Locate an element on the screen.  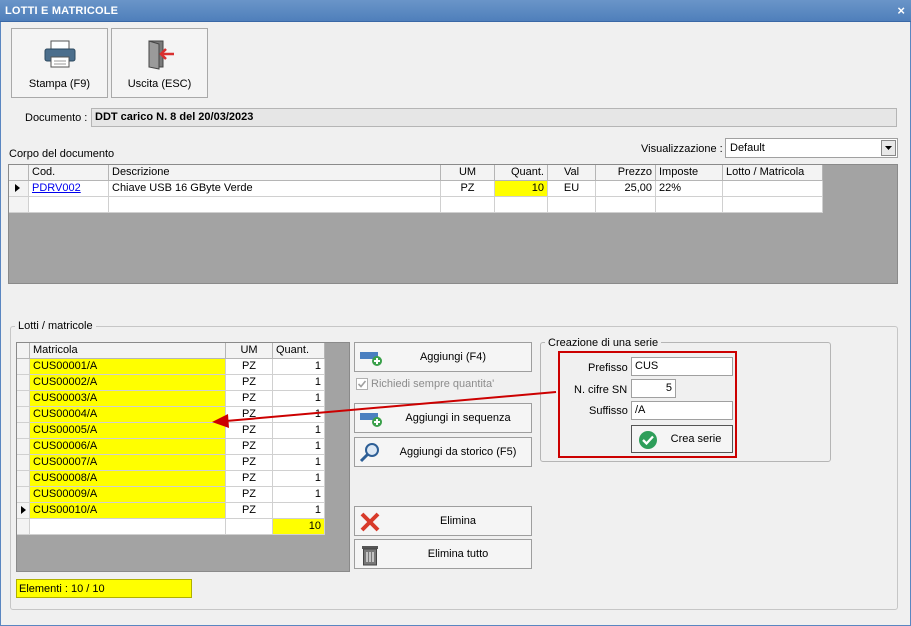
annotation-arrow is located at coordinates (384, 409).